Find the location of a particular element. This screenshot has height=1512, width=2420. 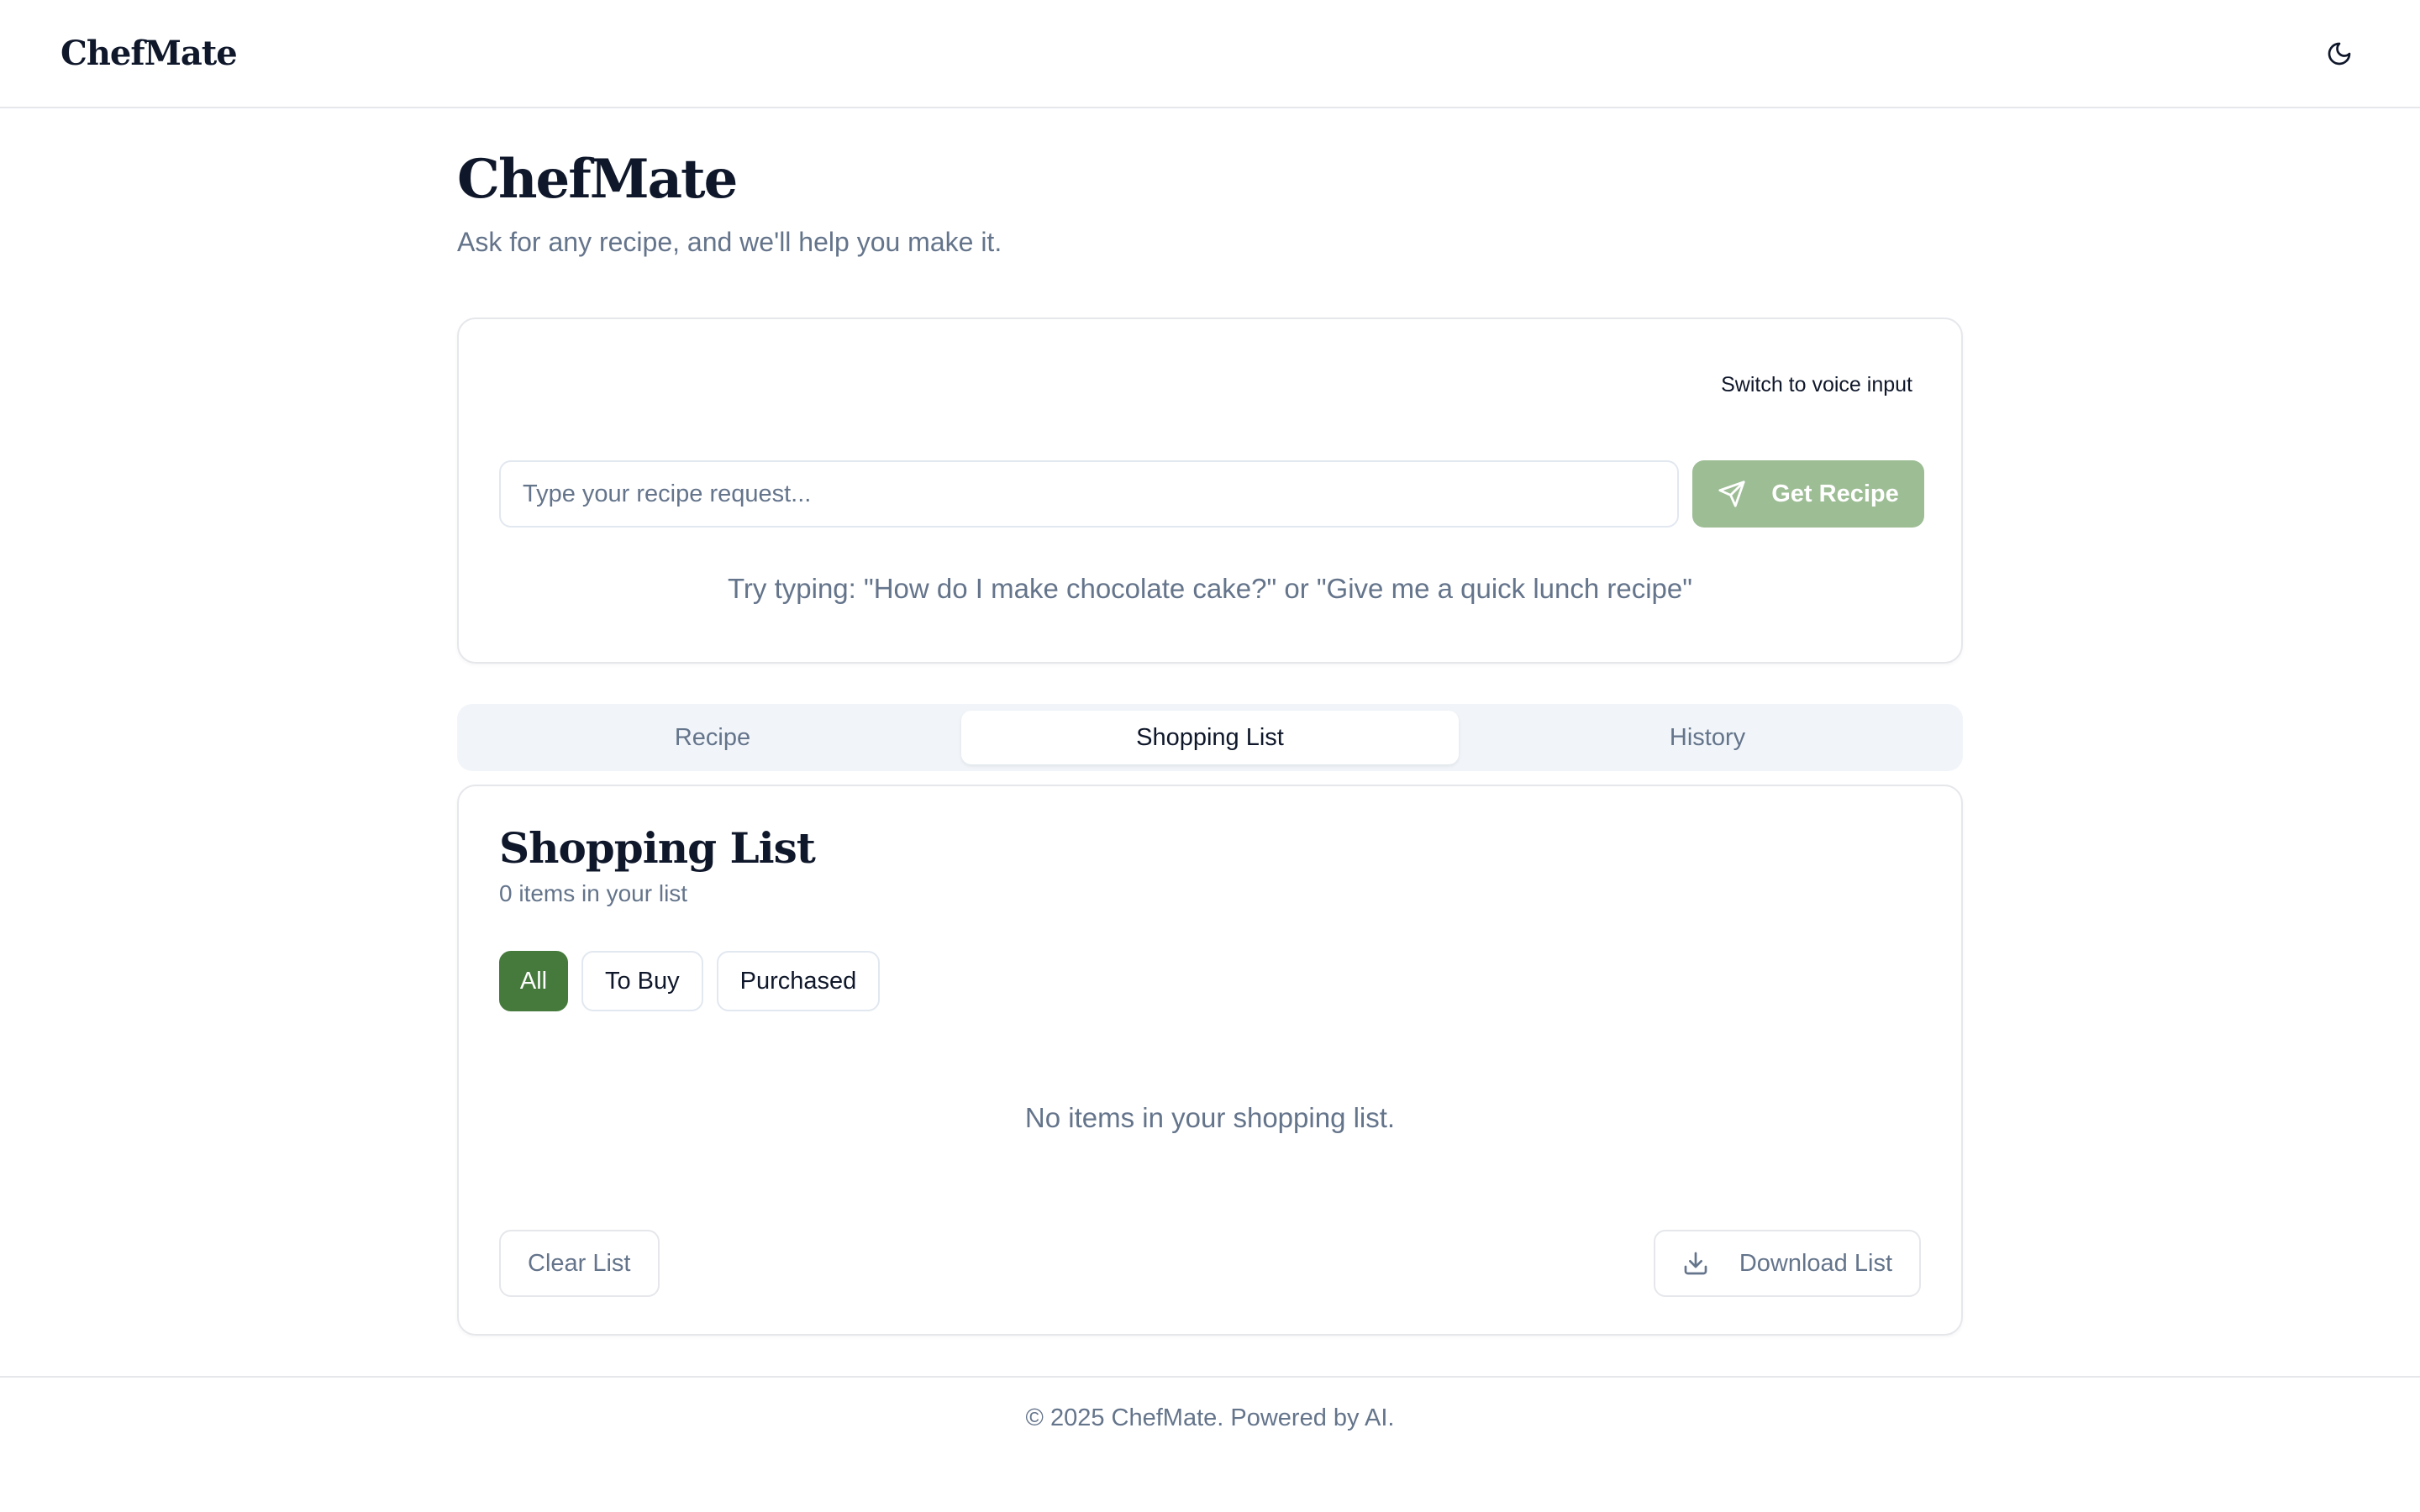

clear-list-button: Clear List is located at coordinates (579, 1263).